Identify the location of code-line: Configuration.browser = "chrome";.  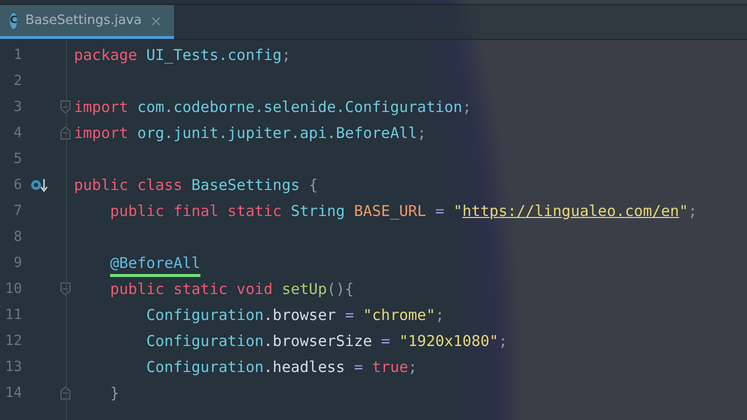
(294, 315).